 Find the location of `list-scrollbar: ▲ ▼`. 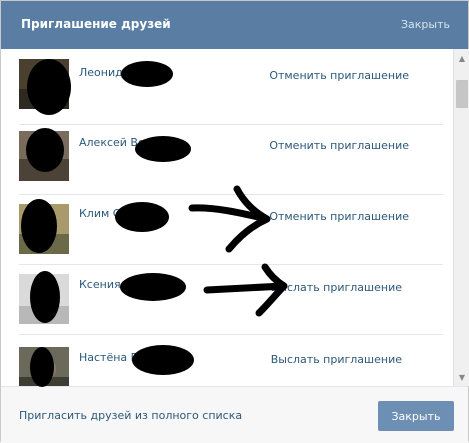

list-scrollbar: ▲ ▼ is located at coordinates (461, 217).